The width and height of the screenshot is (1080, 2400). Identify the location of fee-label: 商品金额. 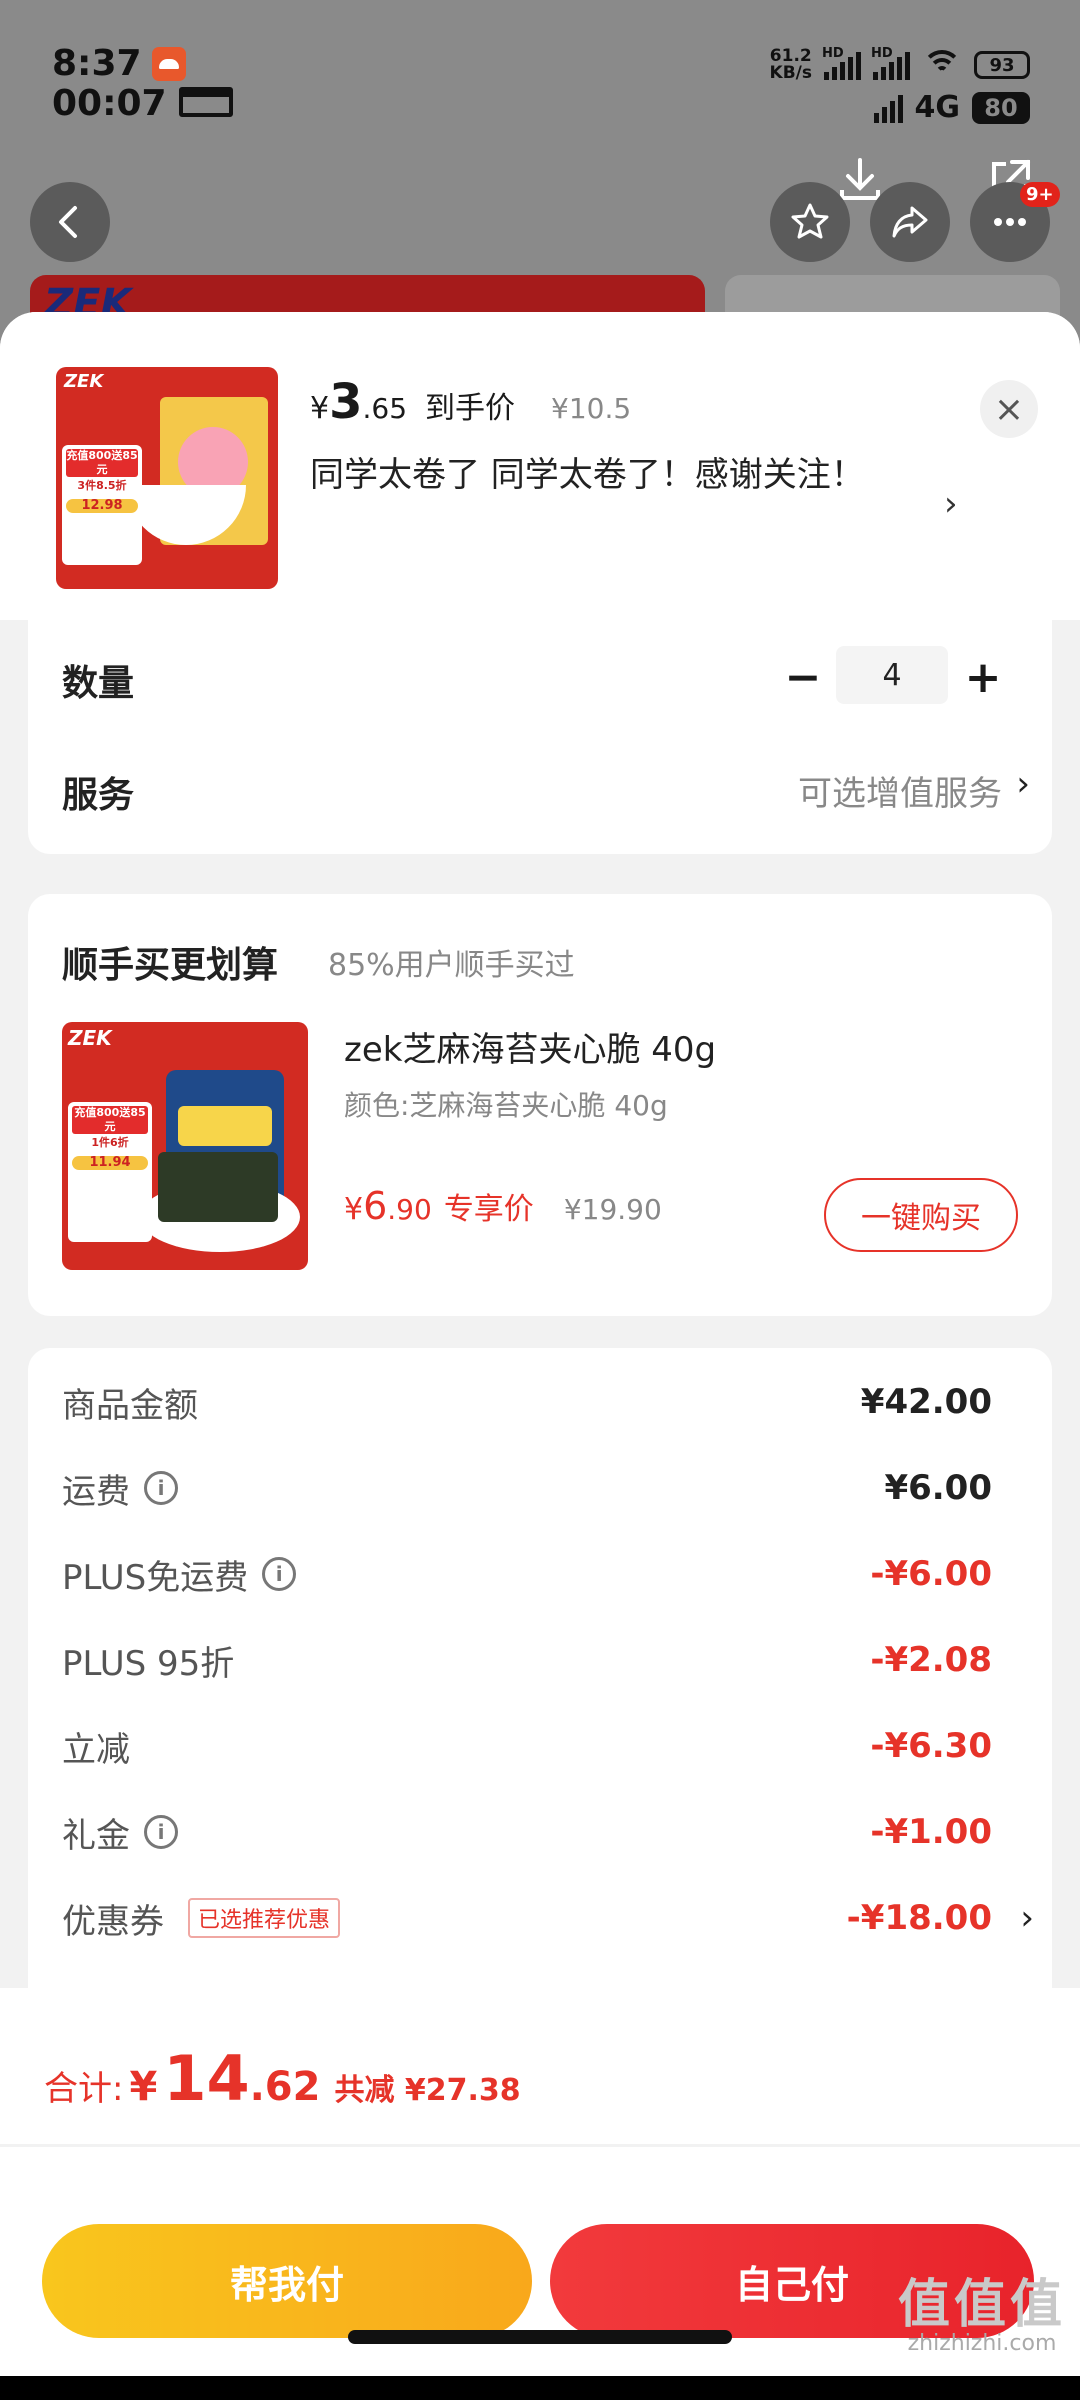
(130, 1405).